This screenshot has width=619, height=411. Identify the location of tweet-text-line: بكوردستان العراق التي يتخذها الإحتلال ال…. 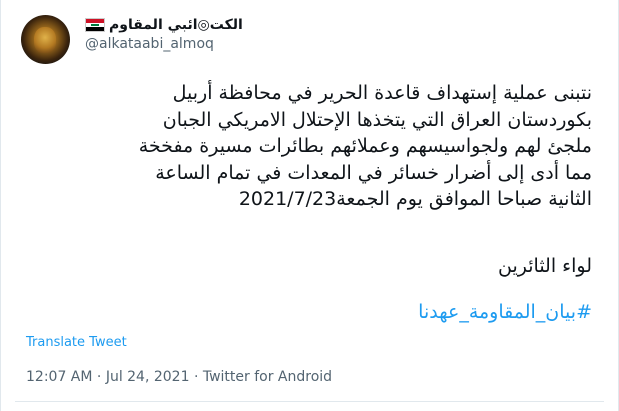
(377, 119).